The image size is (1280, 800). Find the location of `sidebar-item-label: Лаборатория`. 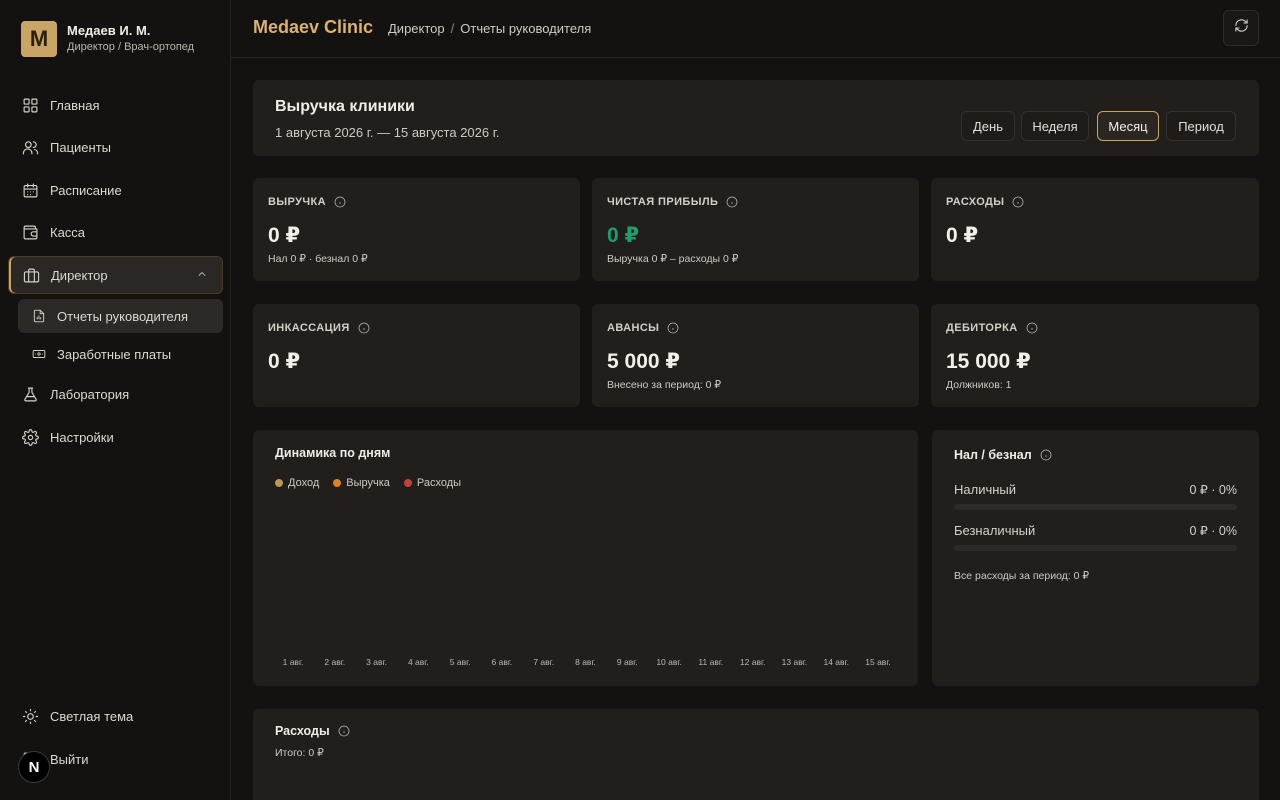

sidebar-item-label: Лаборатория is located at coordinates (90, 394).